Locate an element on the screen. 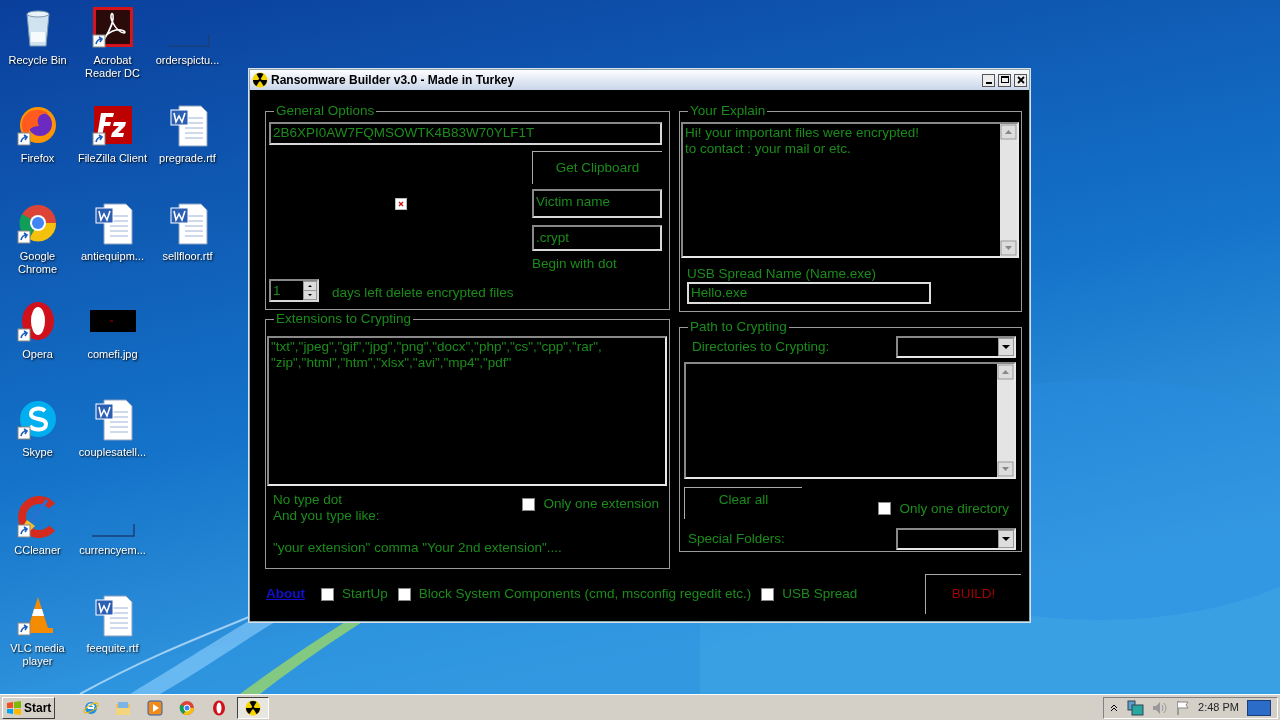  clipboard-button: Get Clipboard is located at coordinates (597, 167).